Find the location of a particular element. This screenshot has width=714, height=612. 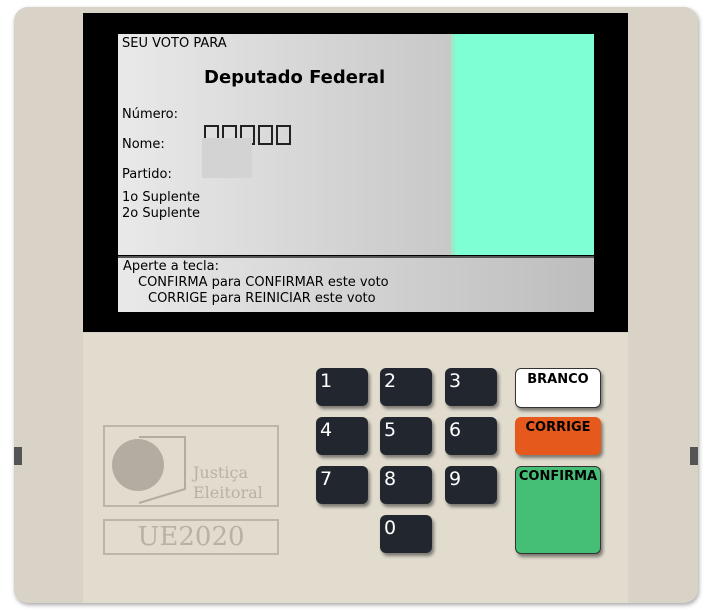

logo-text-line-2: Eleitoral is located at coordinates (228, 492).